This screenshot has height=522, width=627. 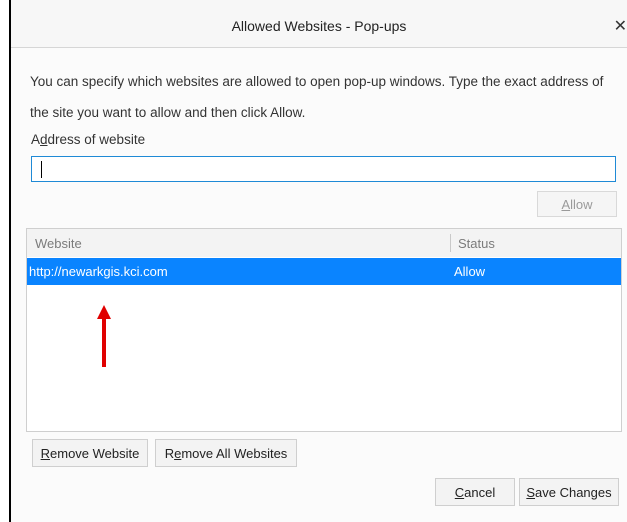 What do you see at coordinates (324, 243) in the screenshot?
I see `table-header: Website Status` at bounding box center [324, 243].